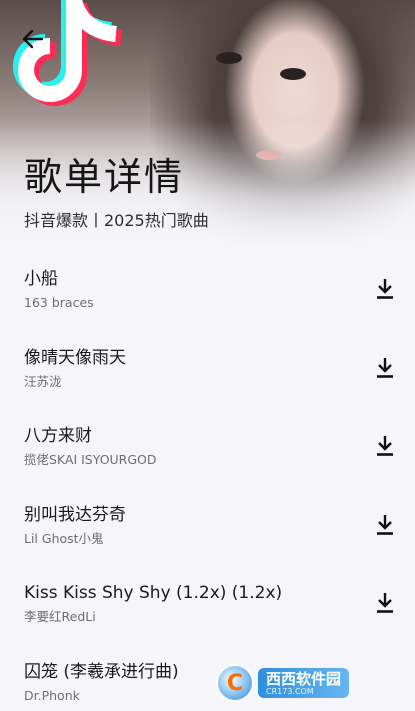 The height and width of the screenshot is (711, 415). I want to click on watermark-domain: CR173.COM, so click(290, 691).